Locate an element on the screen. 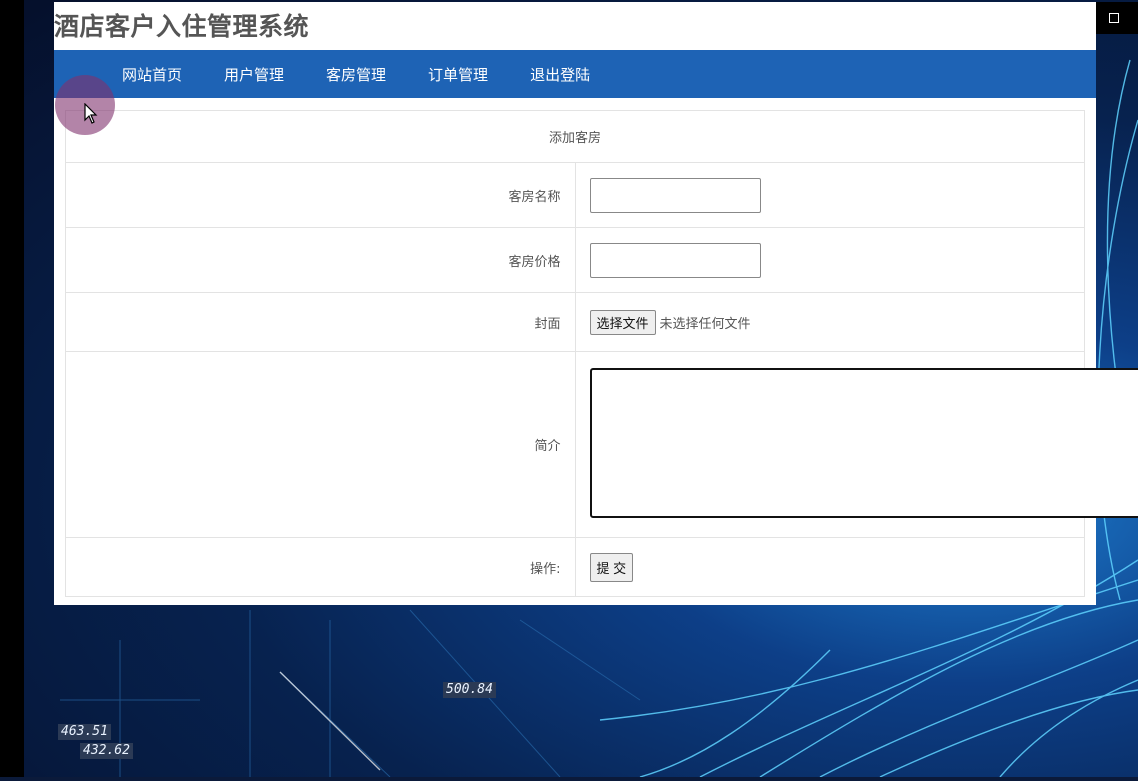  wallpaper-number: 500.84 is located at coordinates (469, 690).